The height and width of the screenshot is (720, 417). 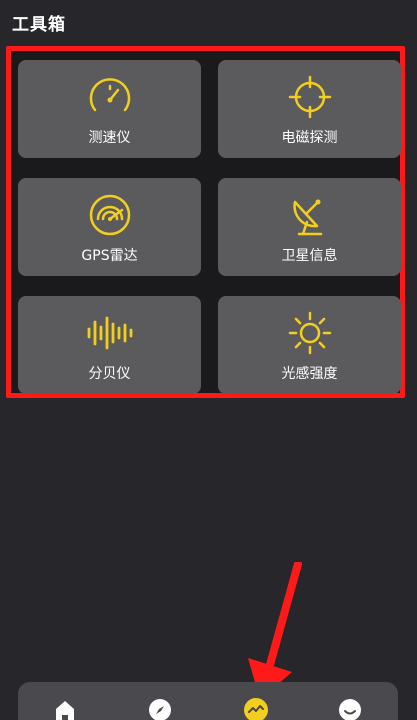 I want to click on tool-tile-gps-radar: GPS雷达, so click(x=109, y=227).